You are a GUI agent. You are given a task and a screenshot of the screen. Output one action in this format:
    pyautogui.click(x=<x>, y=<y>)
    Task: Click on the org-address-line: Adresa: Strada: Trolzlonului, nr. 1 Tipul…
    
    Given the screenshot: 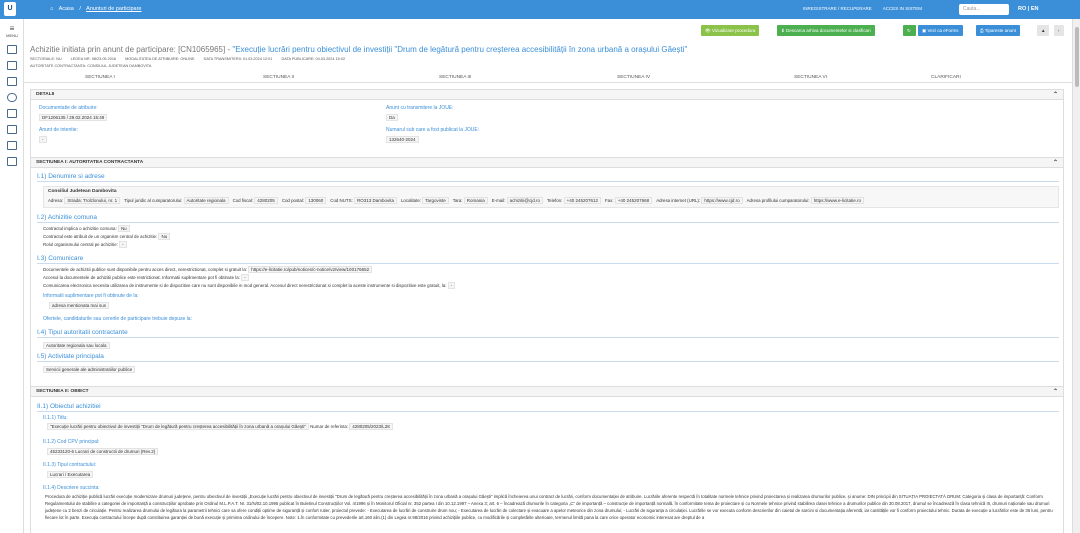 What is the action you would take?
    pyautogui.click(x=458, y=200)
    